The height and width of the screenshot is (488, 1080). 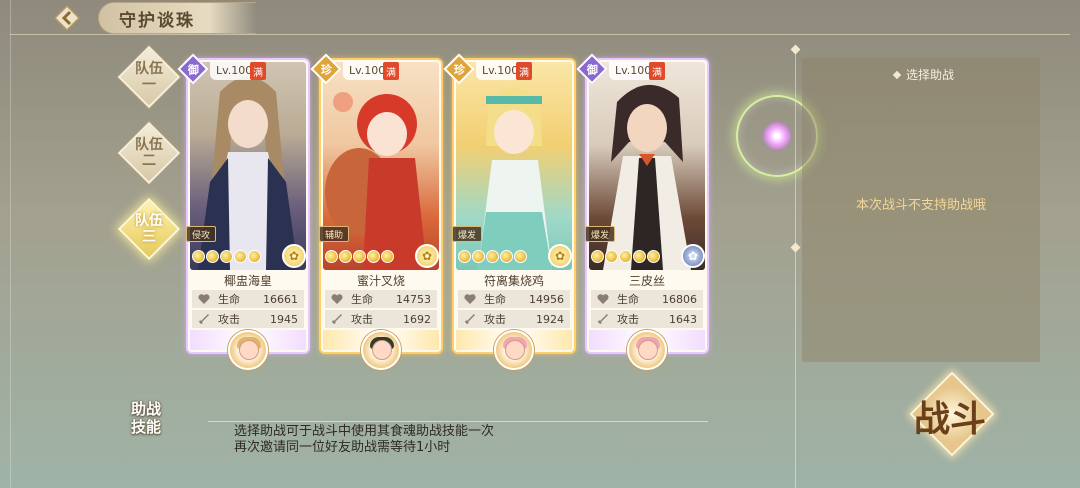 I want to click on assist-skill-line-2: 再次邀请同一位好友助战需等待1小时, so click(x=342, y=447).